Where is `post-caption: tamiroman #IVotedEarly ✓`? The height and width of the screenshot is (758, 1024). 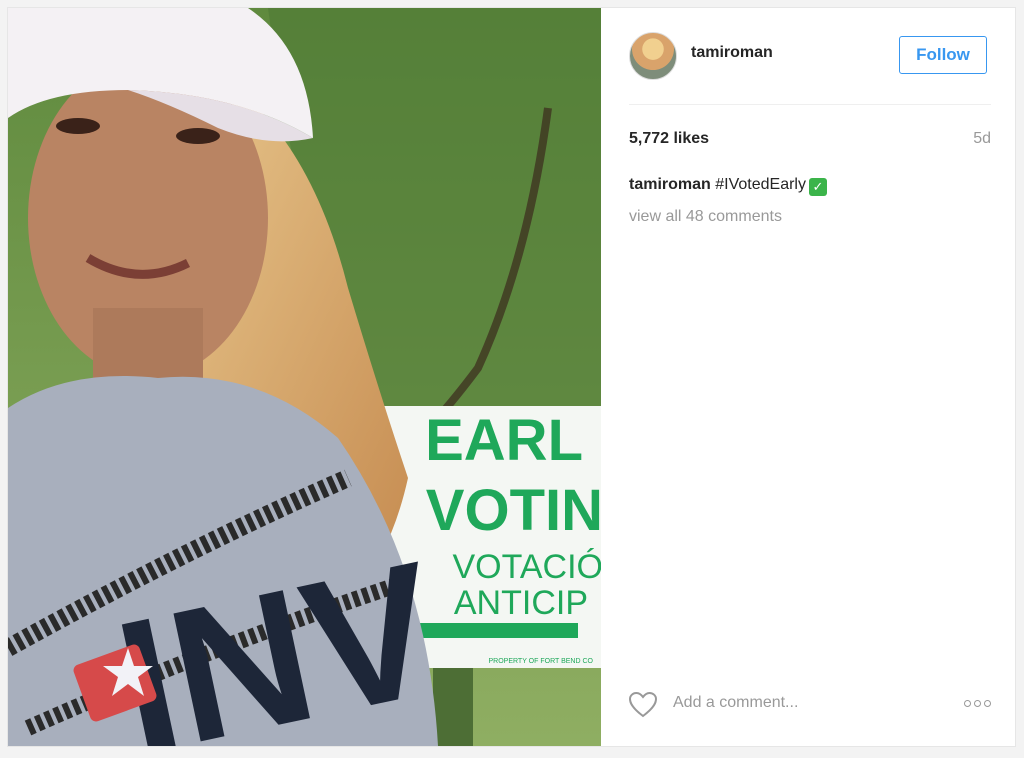 post-caption: tamiroman #IVotedEarly ✓ is located at coordinates (728, 186).